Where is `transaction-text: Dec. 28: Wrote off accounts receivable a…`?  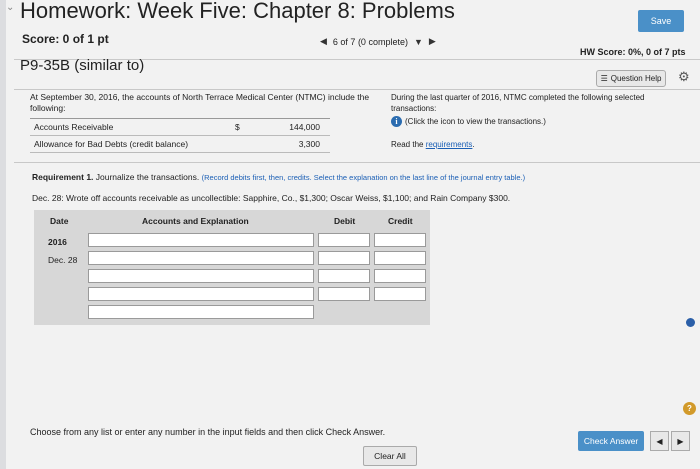 transaction-text: Dec. 28: Wrote off accounts receivable a… is located at coordinates (271, 198).